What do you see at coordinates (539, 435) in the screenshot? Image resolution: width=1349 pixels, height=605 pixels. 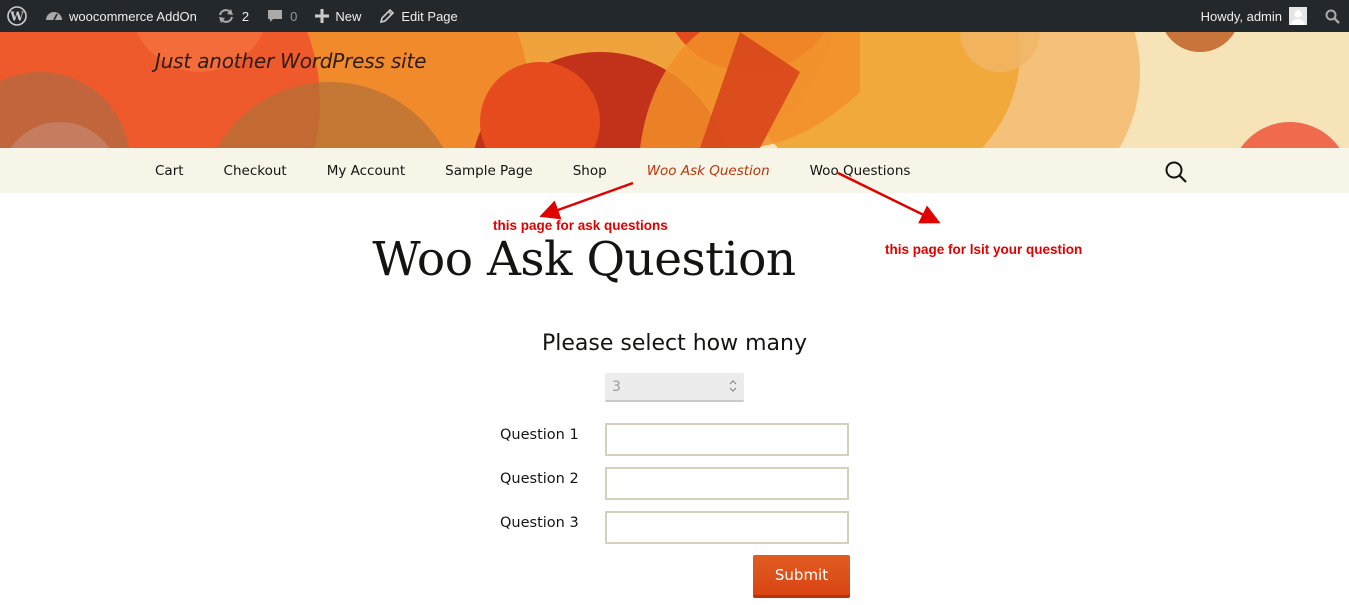 I see `question-1-label: Question 1` at bounding box center [539, 435].